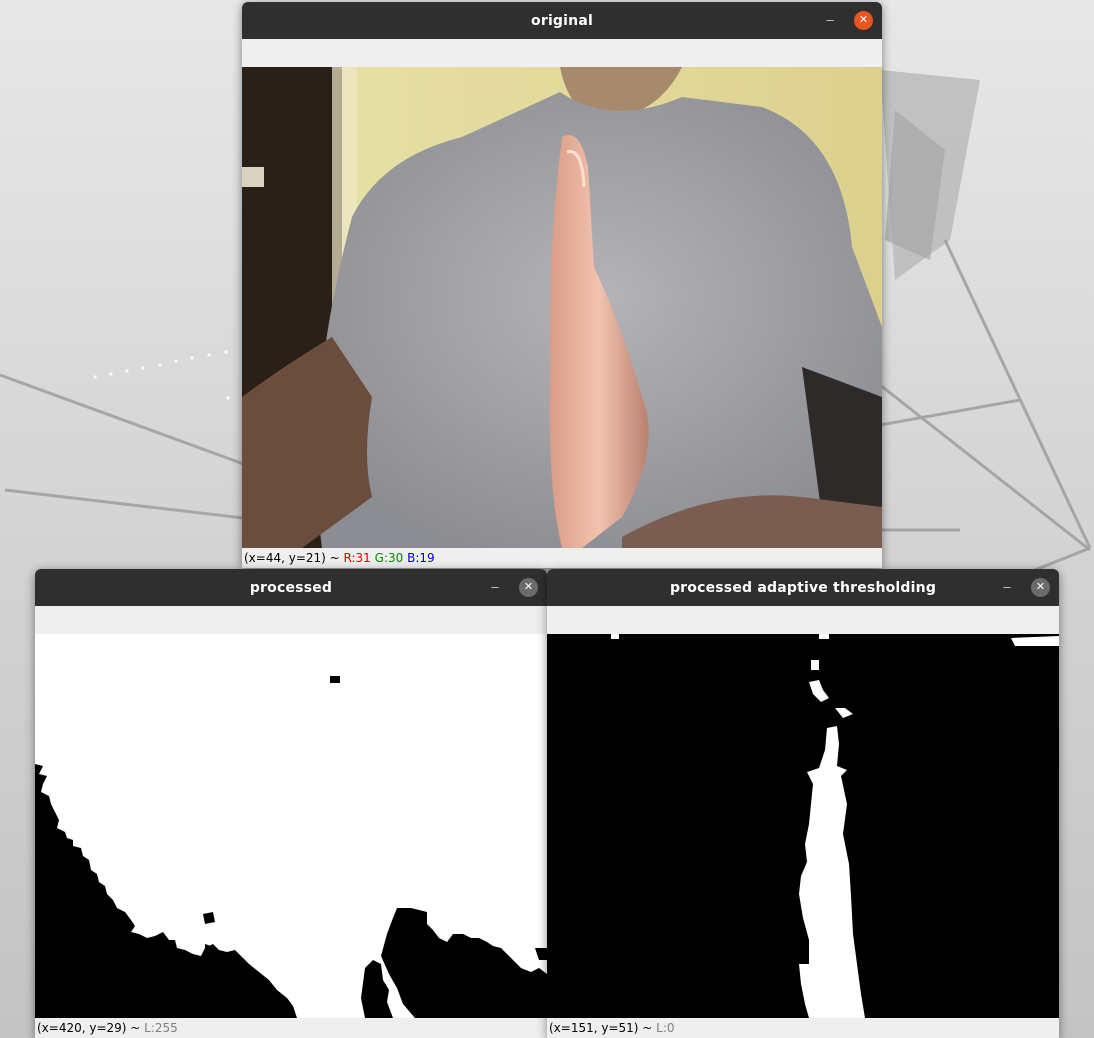 This screenshot has height=1038, width=1094. I want to click on window-title: original, so click(562, 20).